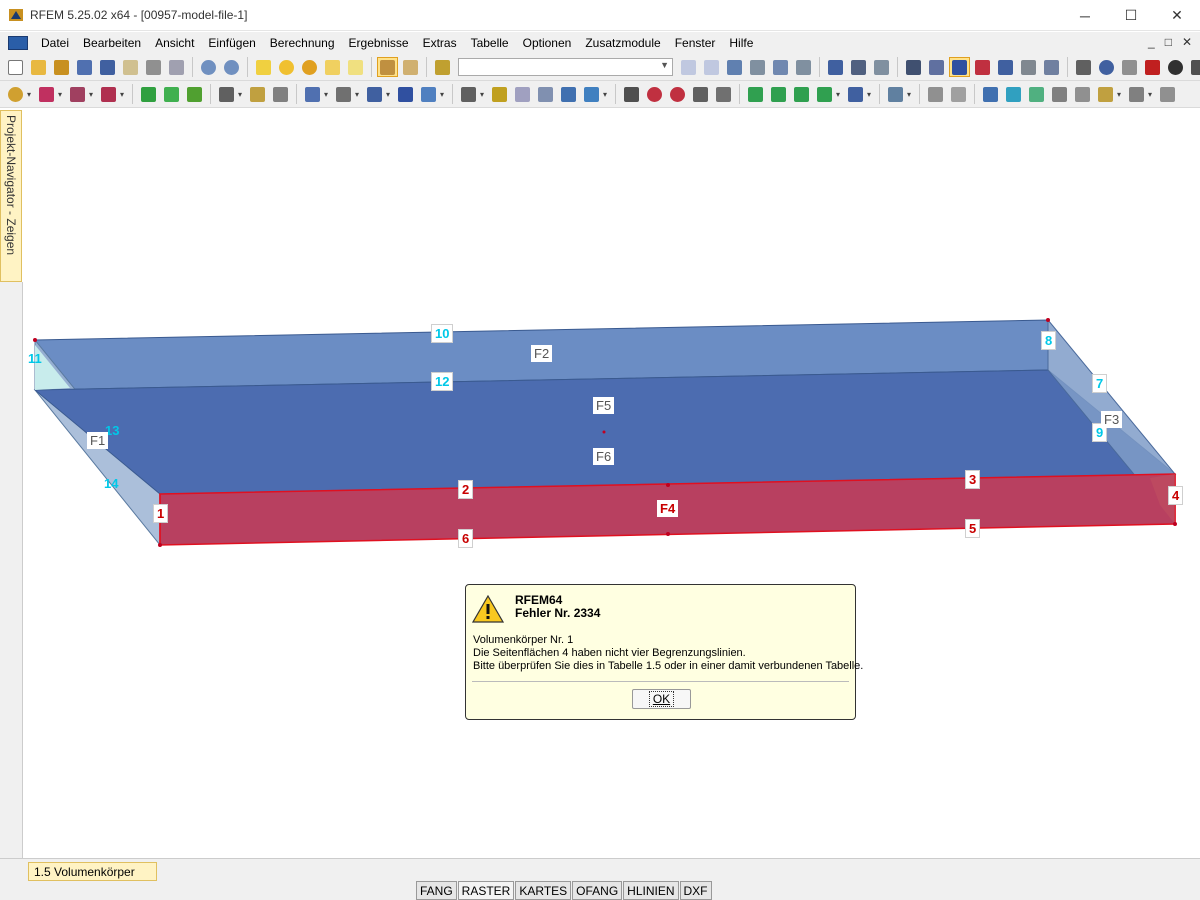 The image size is (1200, 900). What do you see at coordinates (309, 67) in the screenshot?
I see `target-icon` at bounding box center [309, 67].